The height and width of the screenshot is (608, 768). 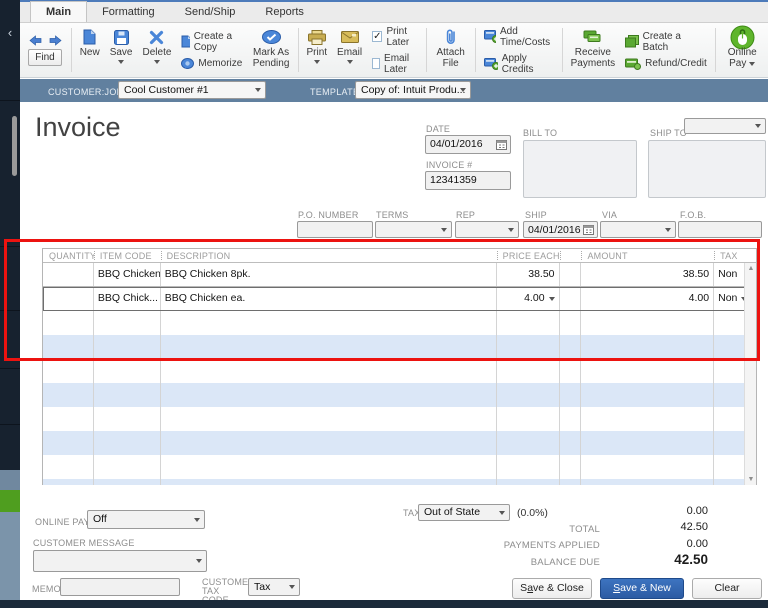 What do you see at coordinates (560, 229) in the screenshot?
I see `ship-date-field: 04/01/2016` at bounding box center [560, 229].